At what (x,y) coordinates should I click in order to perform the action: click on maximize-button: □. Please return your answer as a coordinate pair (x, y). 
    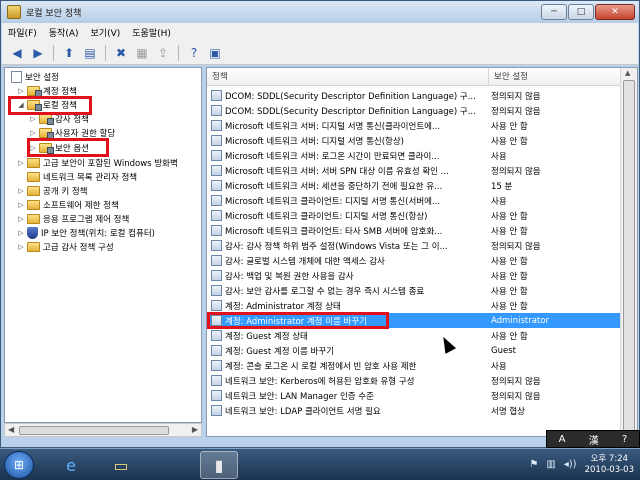
    Looking at the image, I should click on (581, 12).